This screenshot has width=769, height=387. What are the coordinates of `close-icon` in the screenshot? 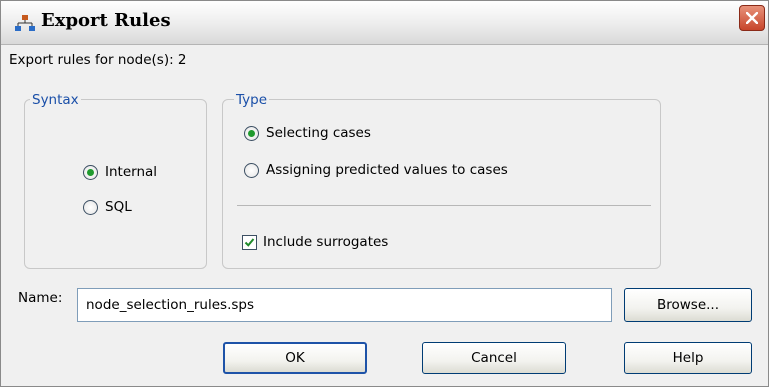 It's located at (752, 18).